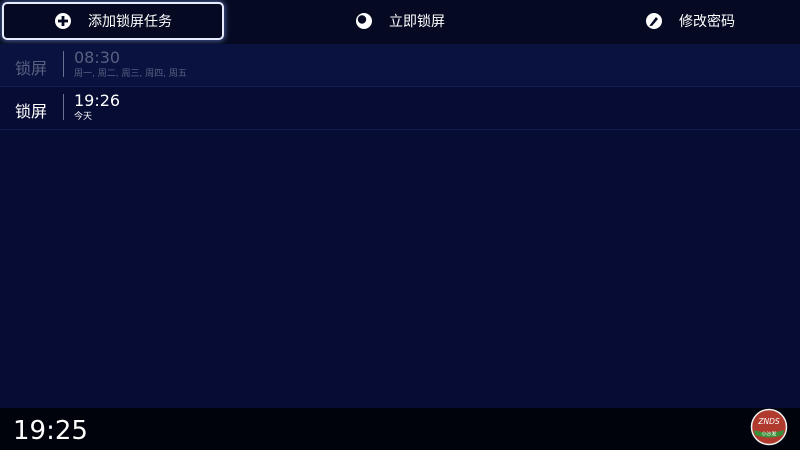  I want to click on brush-icon, so click(654, 21).